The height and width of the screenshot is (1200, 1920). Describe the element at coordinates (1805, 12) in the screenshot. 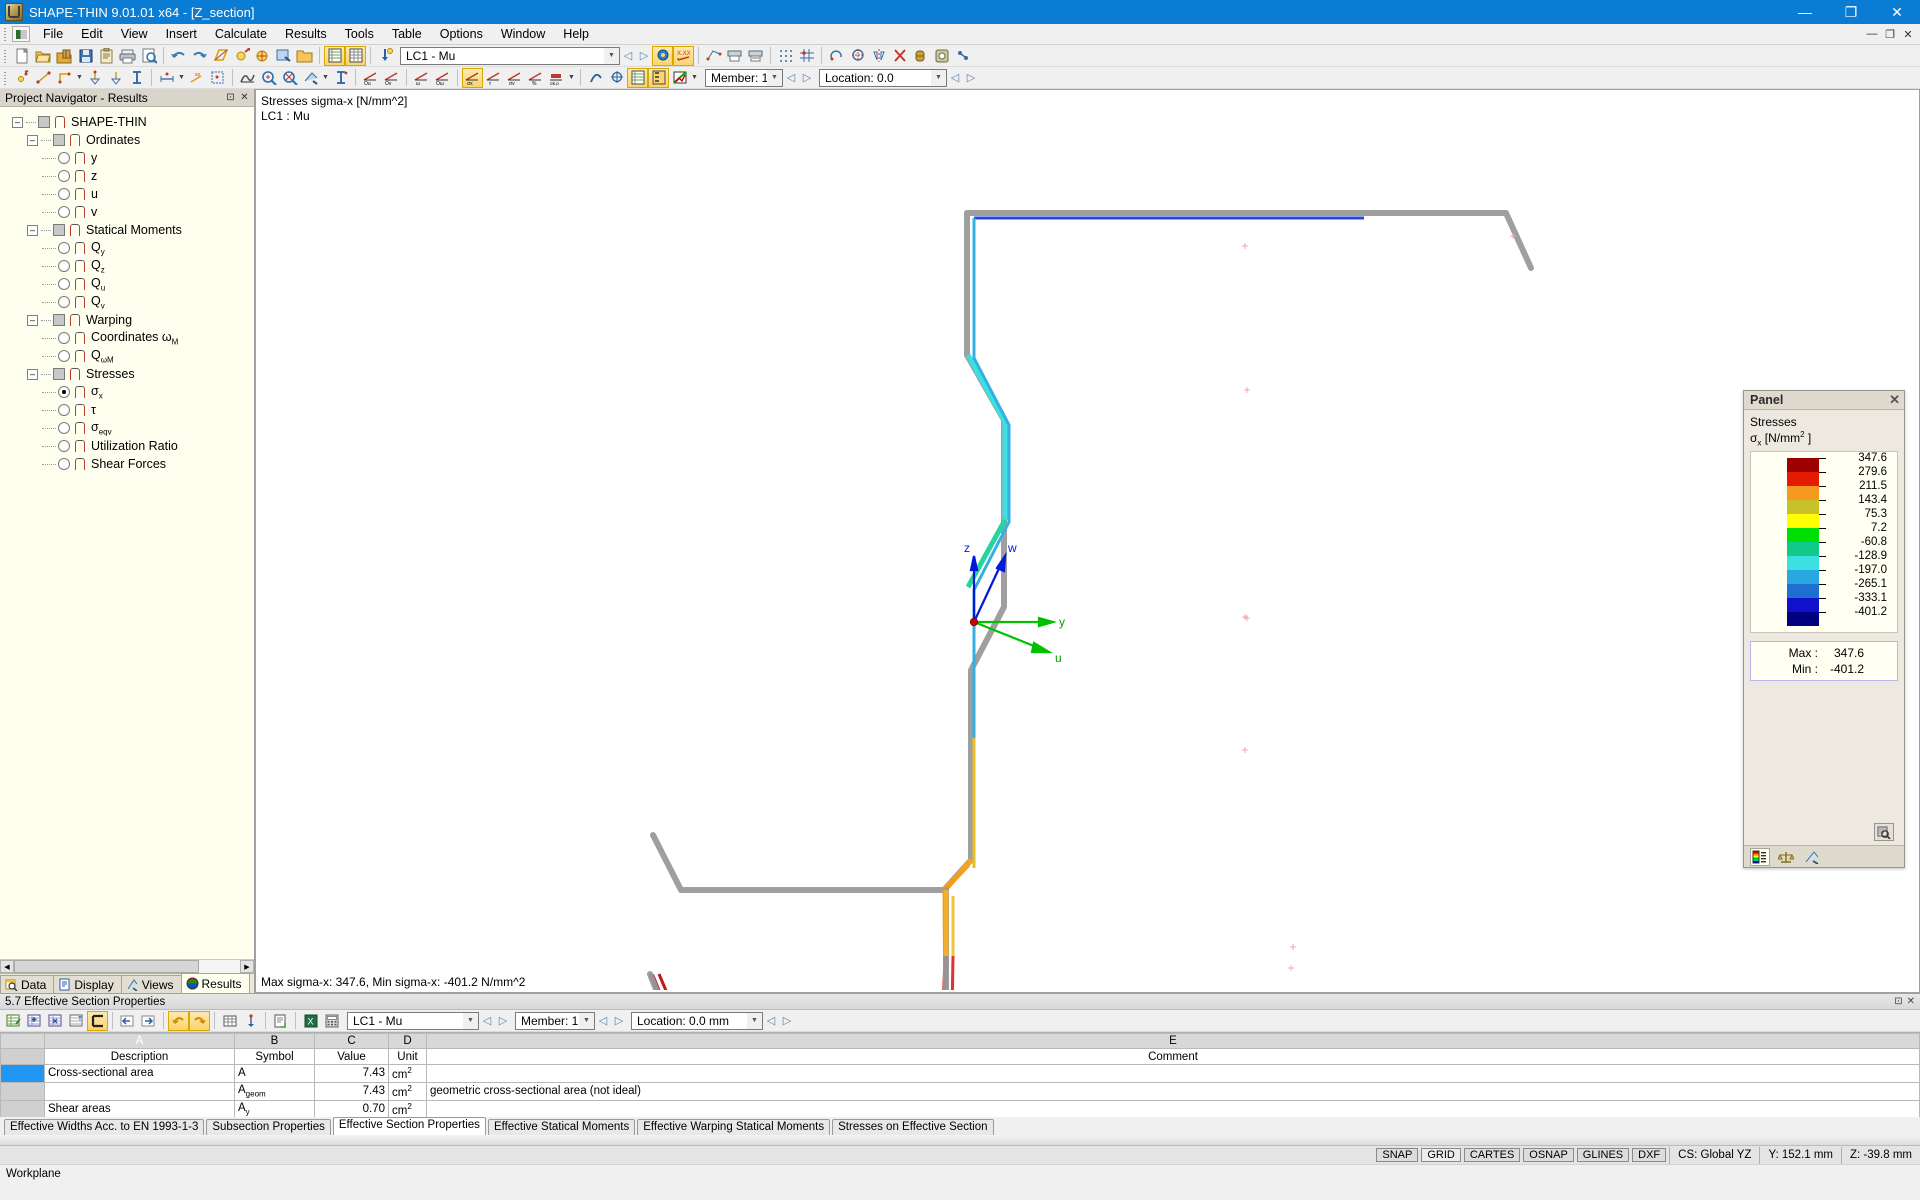

I see `minimize-button: —` at that location.